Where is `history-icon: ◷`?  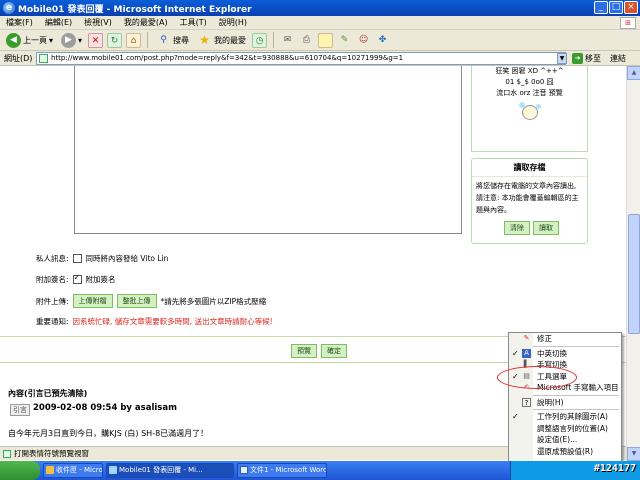 history-icon: ◷ is located at coordinates (260, 40).